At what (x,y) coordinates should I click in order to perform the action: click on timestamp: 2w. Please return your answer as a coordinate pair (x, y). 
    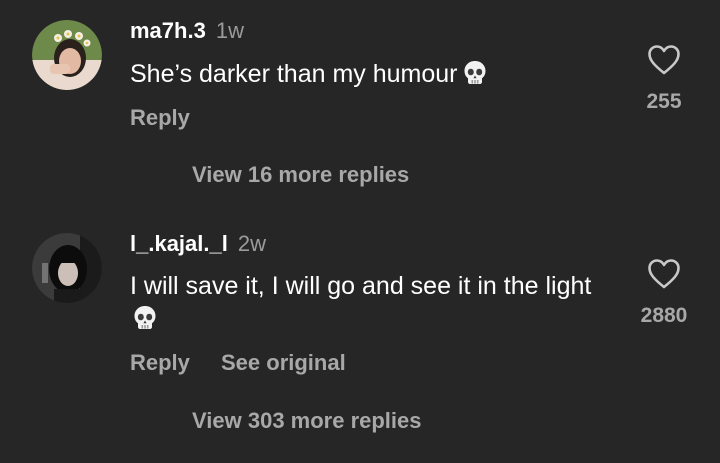
    Looking at the image, I should click on (251, 243).